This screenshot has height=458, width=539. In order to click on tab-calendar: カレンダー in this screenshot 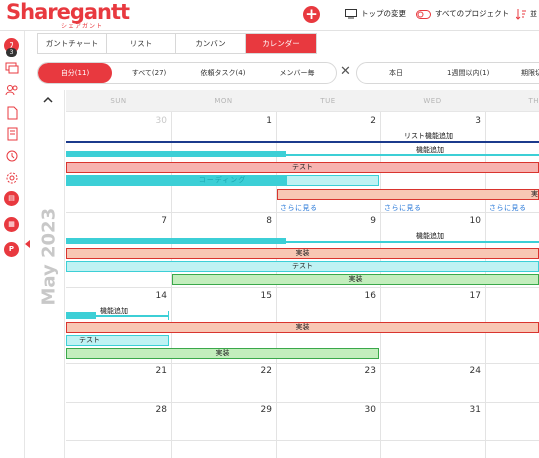, I will do `click(281, 43)`.